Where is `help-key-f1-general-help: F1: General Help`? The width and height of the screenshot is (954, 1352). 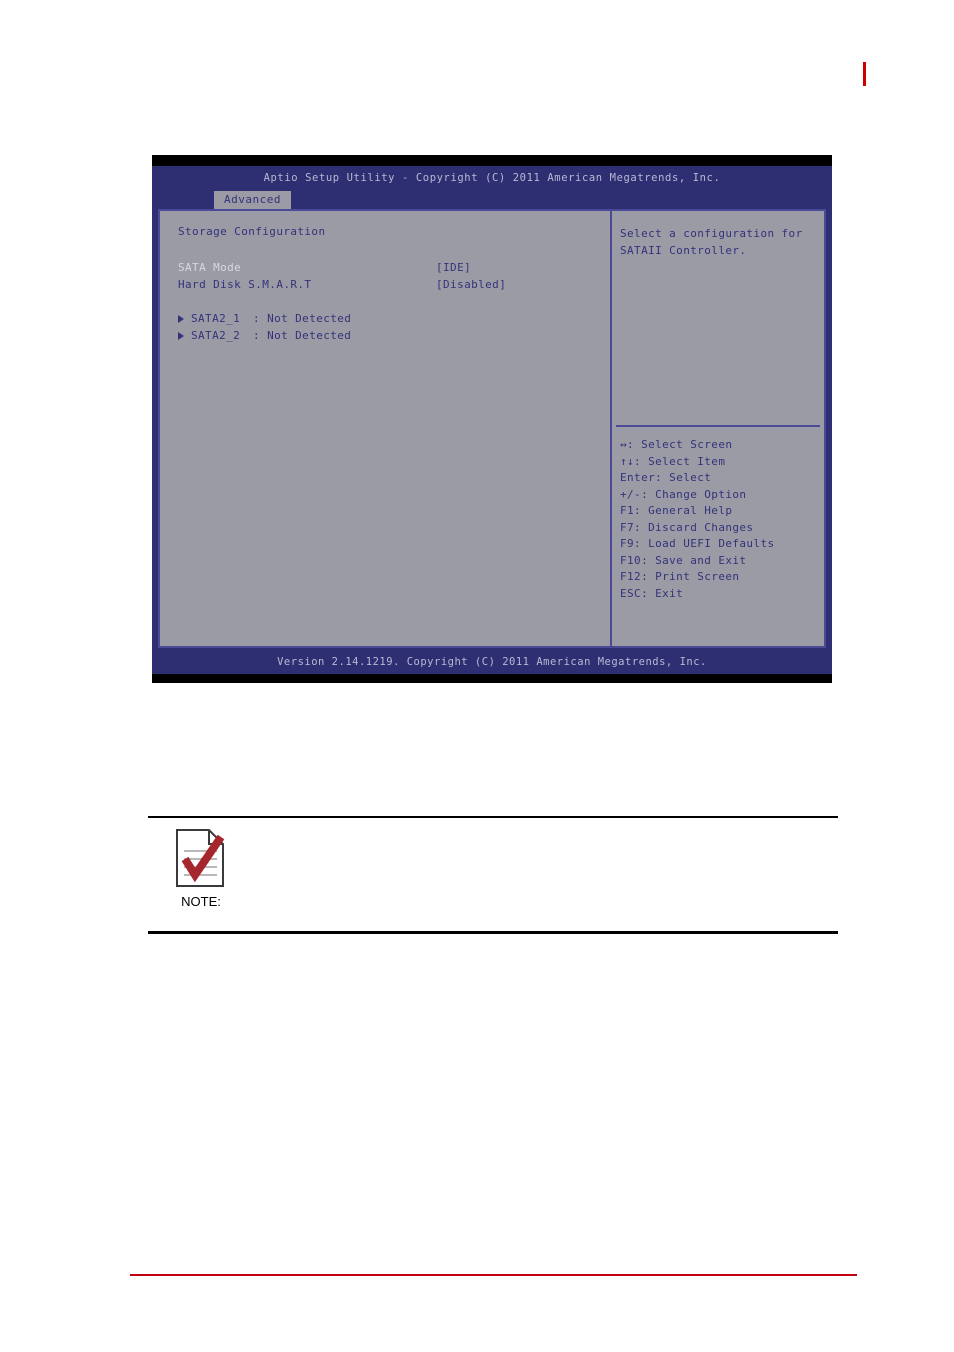
help-key-f1-general-help: F1: General Help is located at coordinates (676, 510).